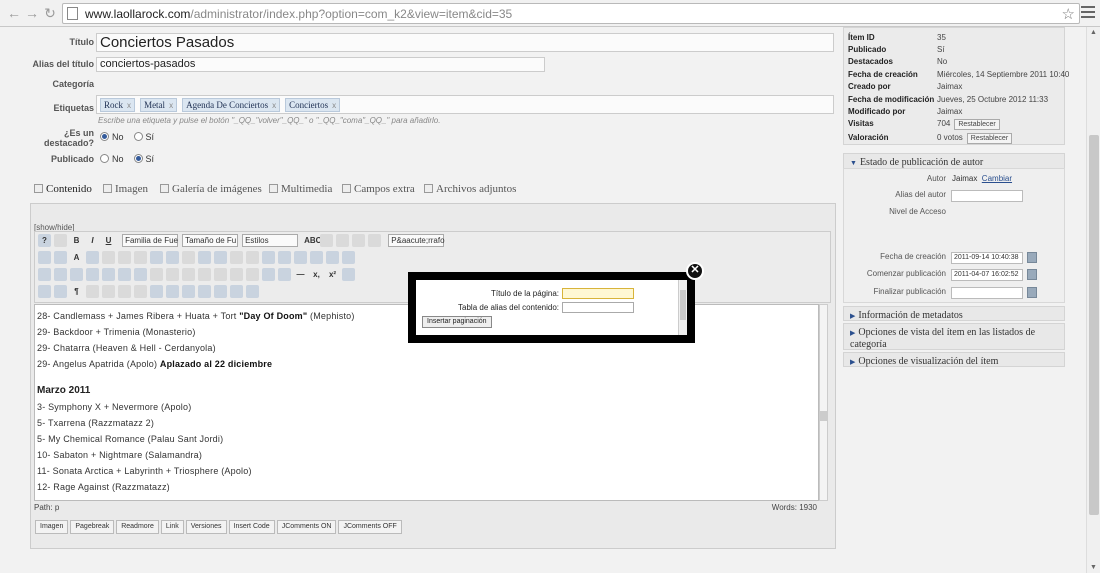  What do you see at coordinates (316, 274) in the screenshot?
I see `subscript-icon: x,` at bounding box center [316, 274].